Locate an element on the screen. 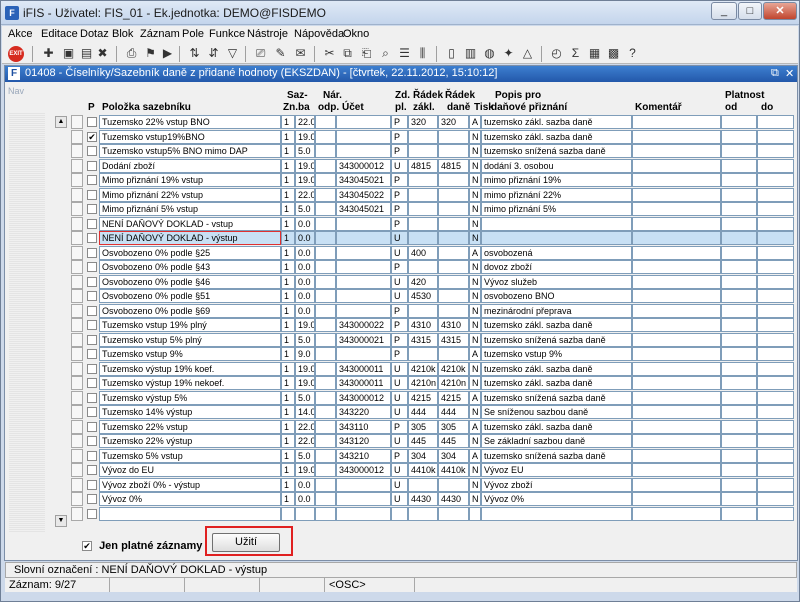 This screenshot has width=800, height=602. cell-ucet: 343000012 is located at coordinates (363, 165).